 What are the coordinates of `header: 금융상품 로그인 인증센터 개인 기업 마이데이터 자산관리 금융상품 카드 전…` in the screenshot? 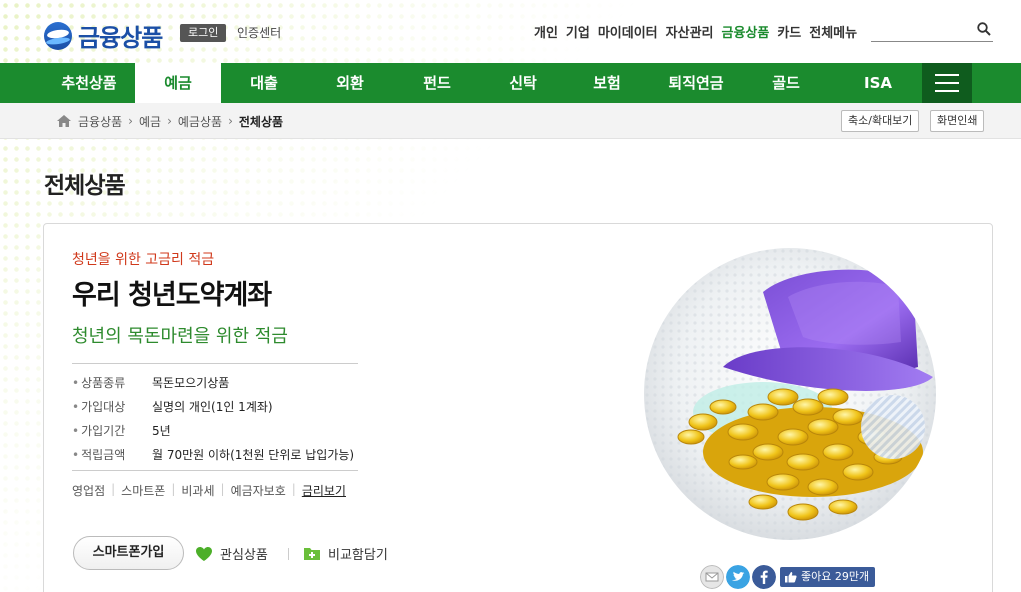 It's located at (510, 31).